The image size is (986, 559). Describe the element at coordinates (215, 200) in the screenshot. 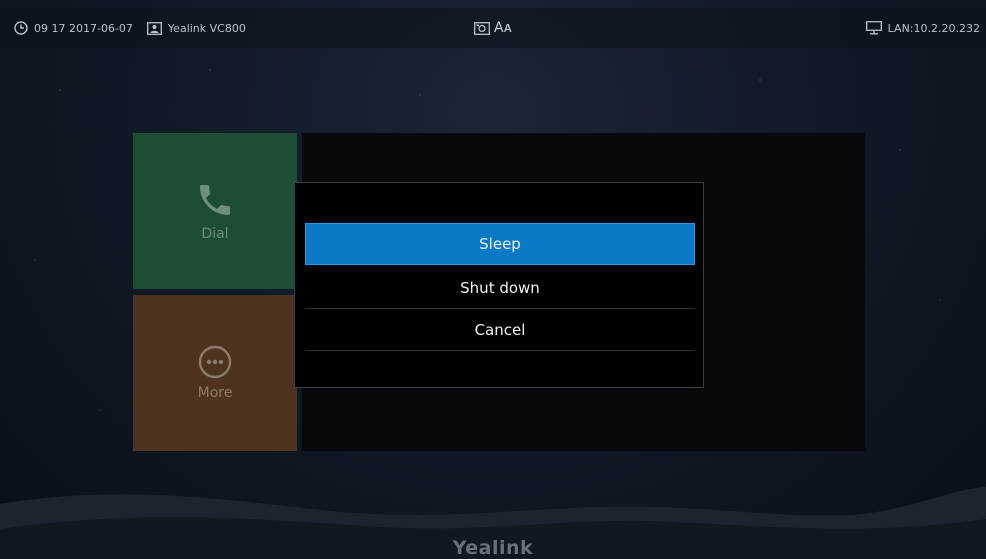

I see `phone-icon` at that location.